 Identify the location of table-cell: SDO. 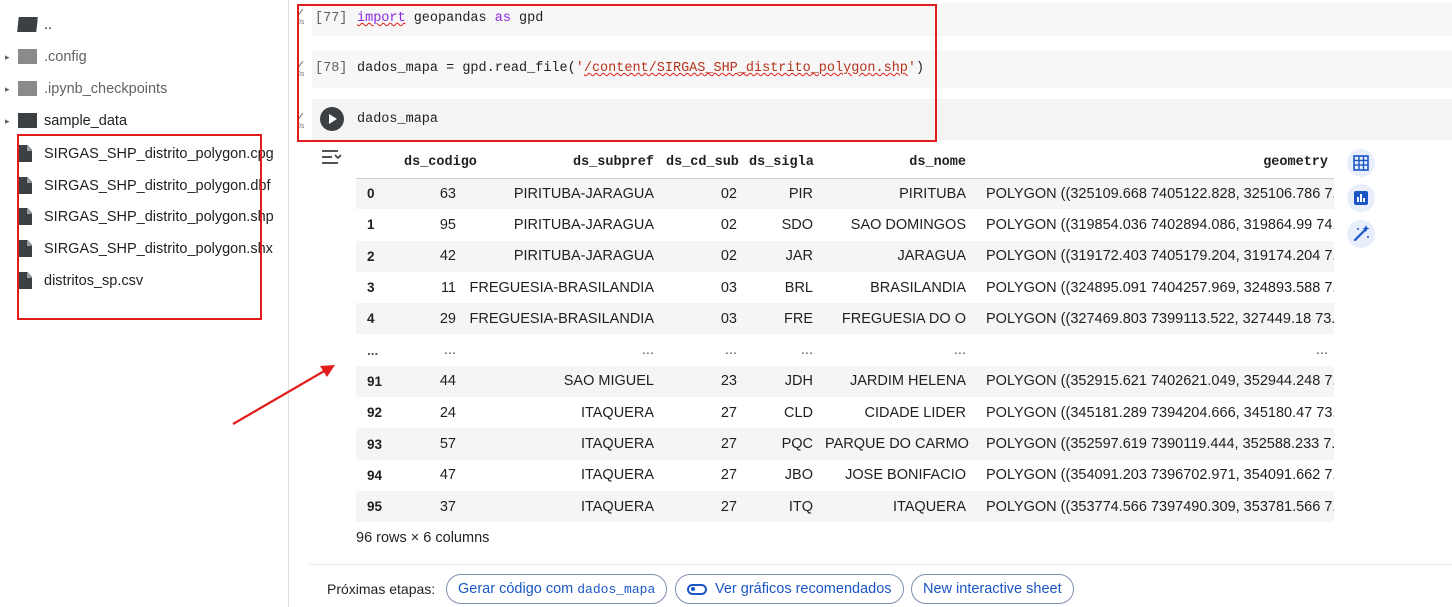
(797, 224).